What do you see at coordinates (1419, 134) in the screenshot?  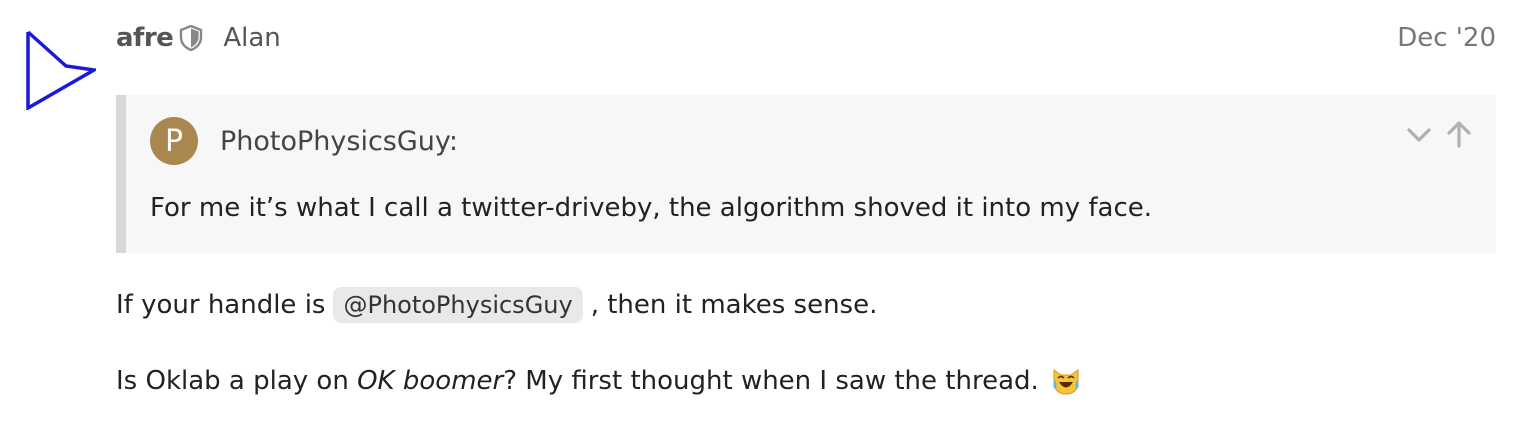 I see `chevron-down-icon` at bounding box center [1419, 134].